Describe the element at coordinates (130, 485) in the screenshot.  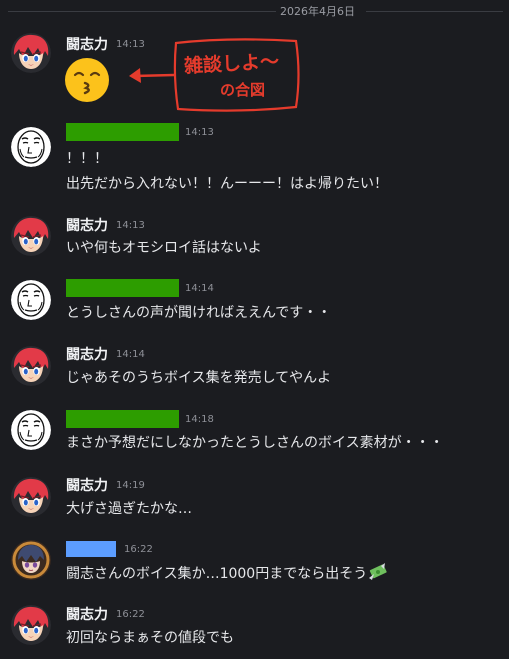
I see `timestamp: 14:19` at that location.